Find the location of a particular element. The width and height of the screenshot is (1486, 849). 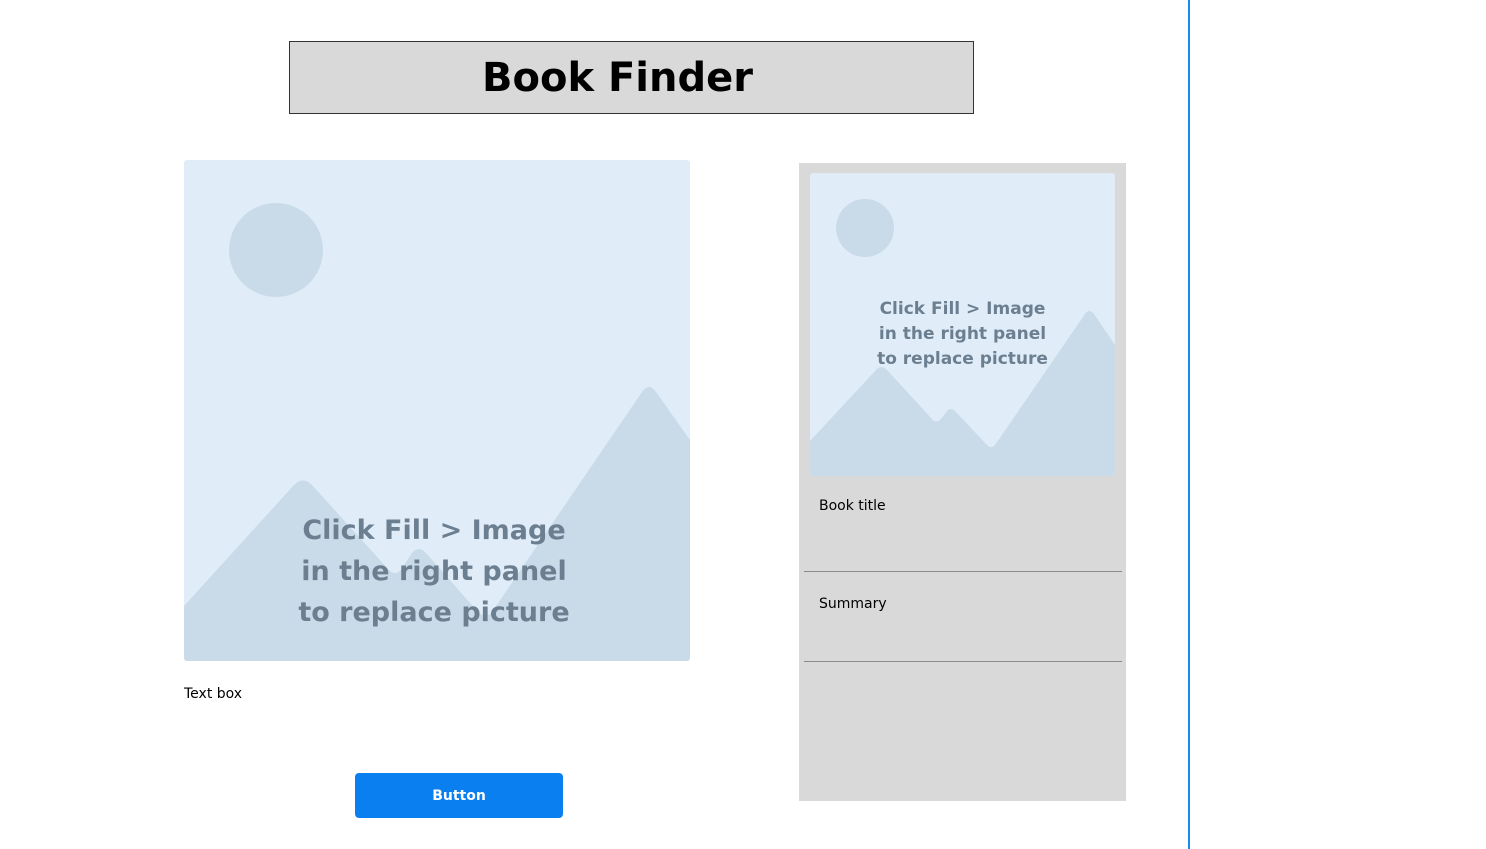

book-title-label: Book title is located at coordinates (852, 506).